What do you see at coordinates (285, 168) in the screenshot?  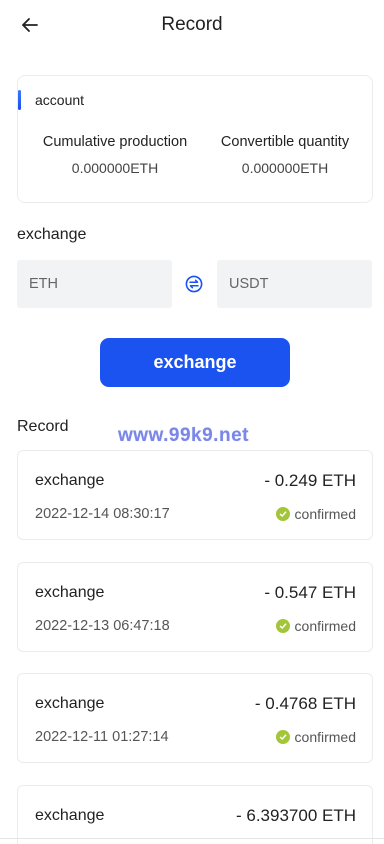 I see `convertible-value: 0.000000ETH` at bounding box center [285, 168].